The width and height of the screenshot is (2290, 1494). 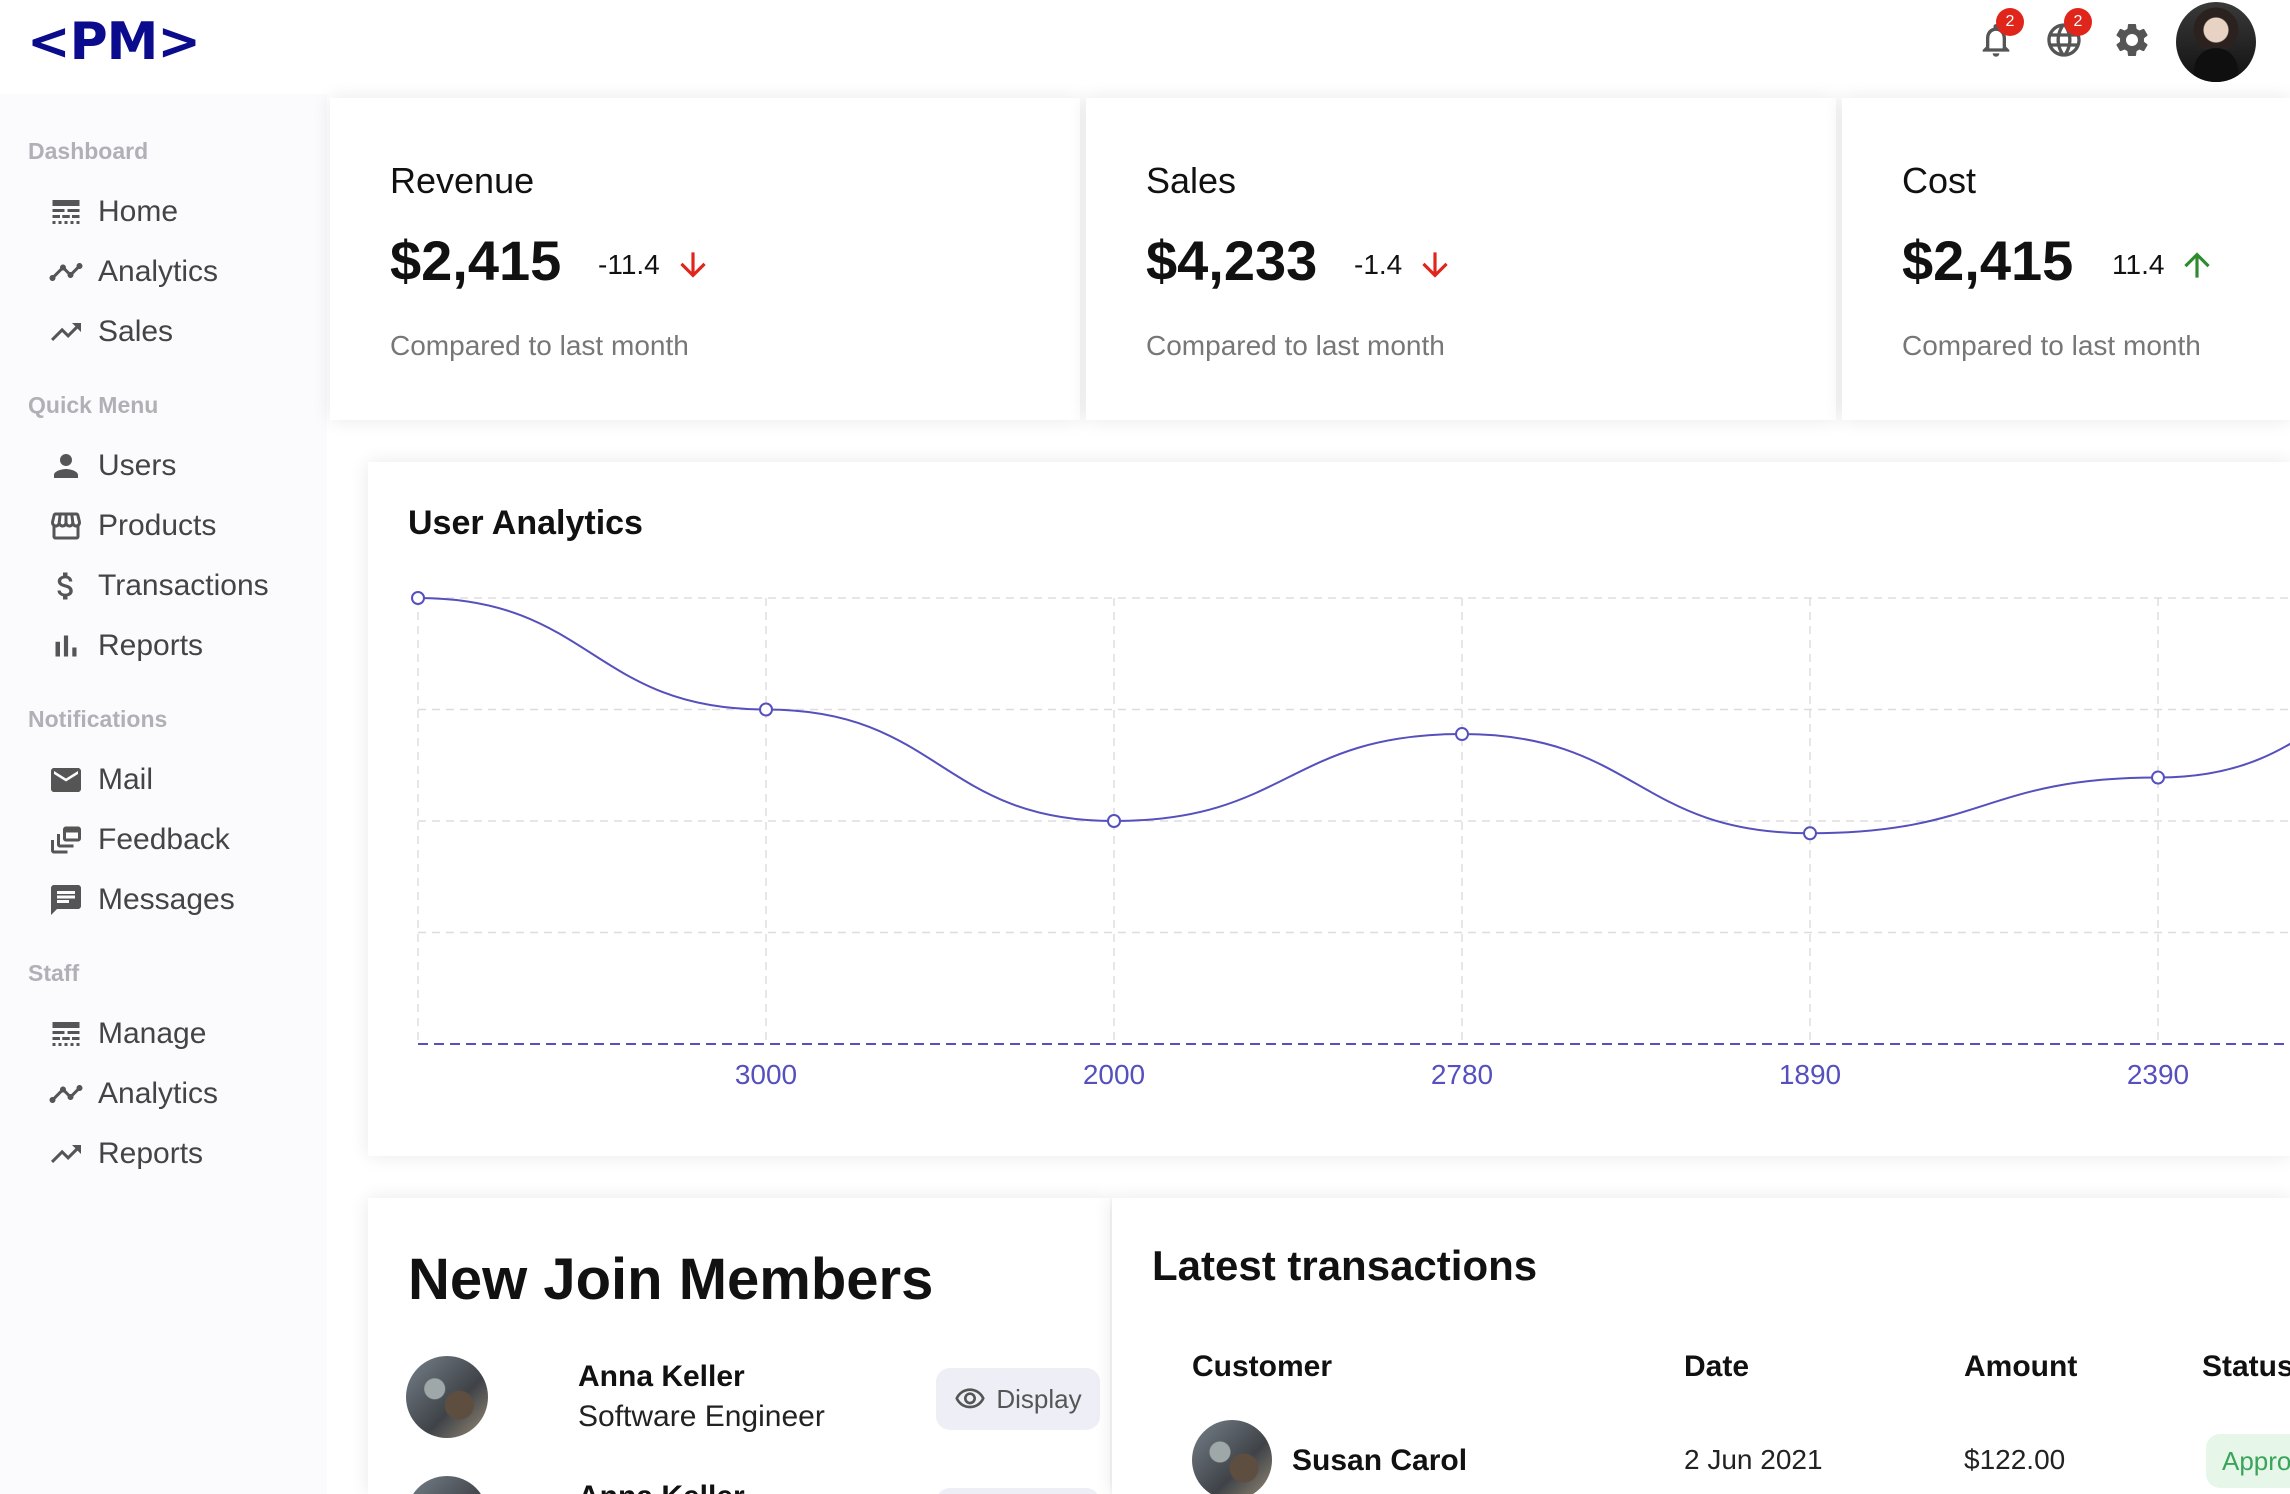 I want to click on featured-title: Sales, so click(x=1191, y=180).